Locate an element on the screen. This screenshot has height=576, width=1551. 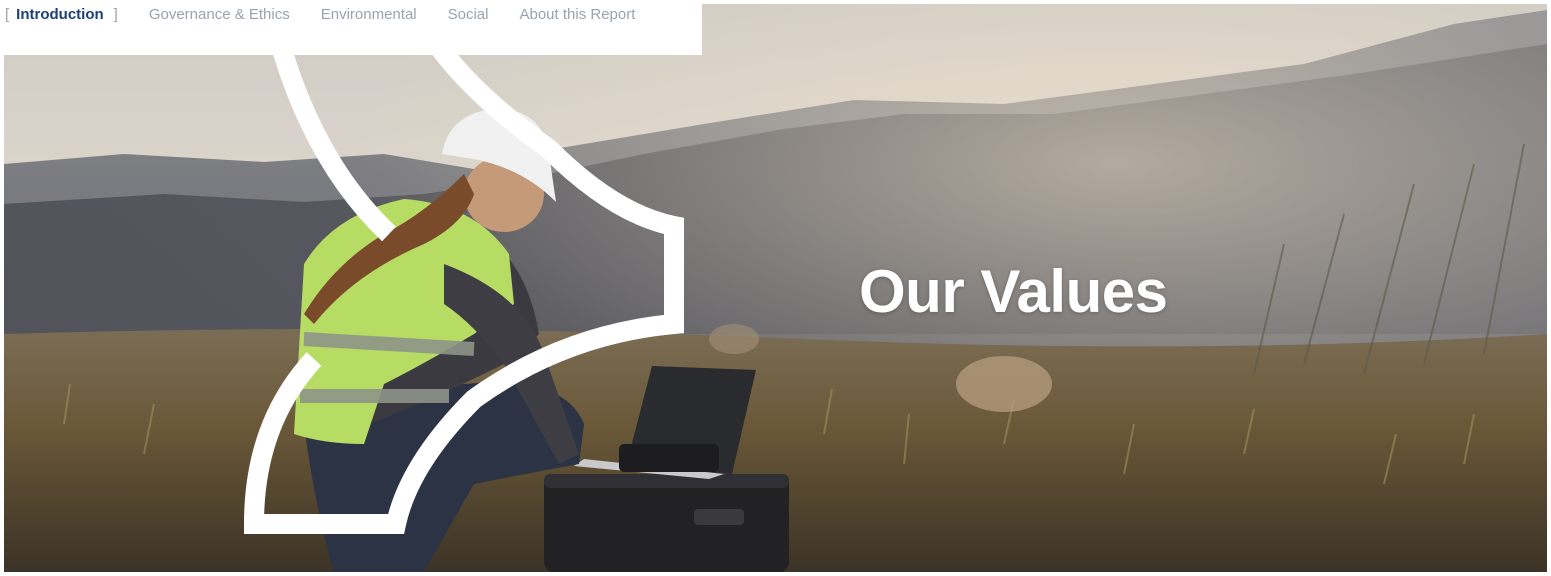
nav-item-label: Social is located at coordinates (468, 14).